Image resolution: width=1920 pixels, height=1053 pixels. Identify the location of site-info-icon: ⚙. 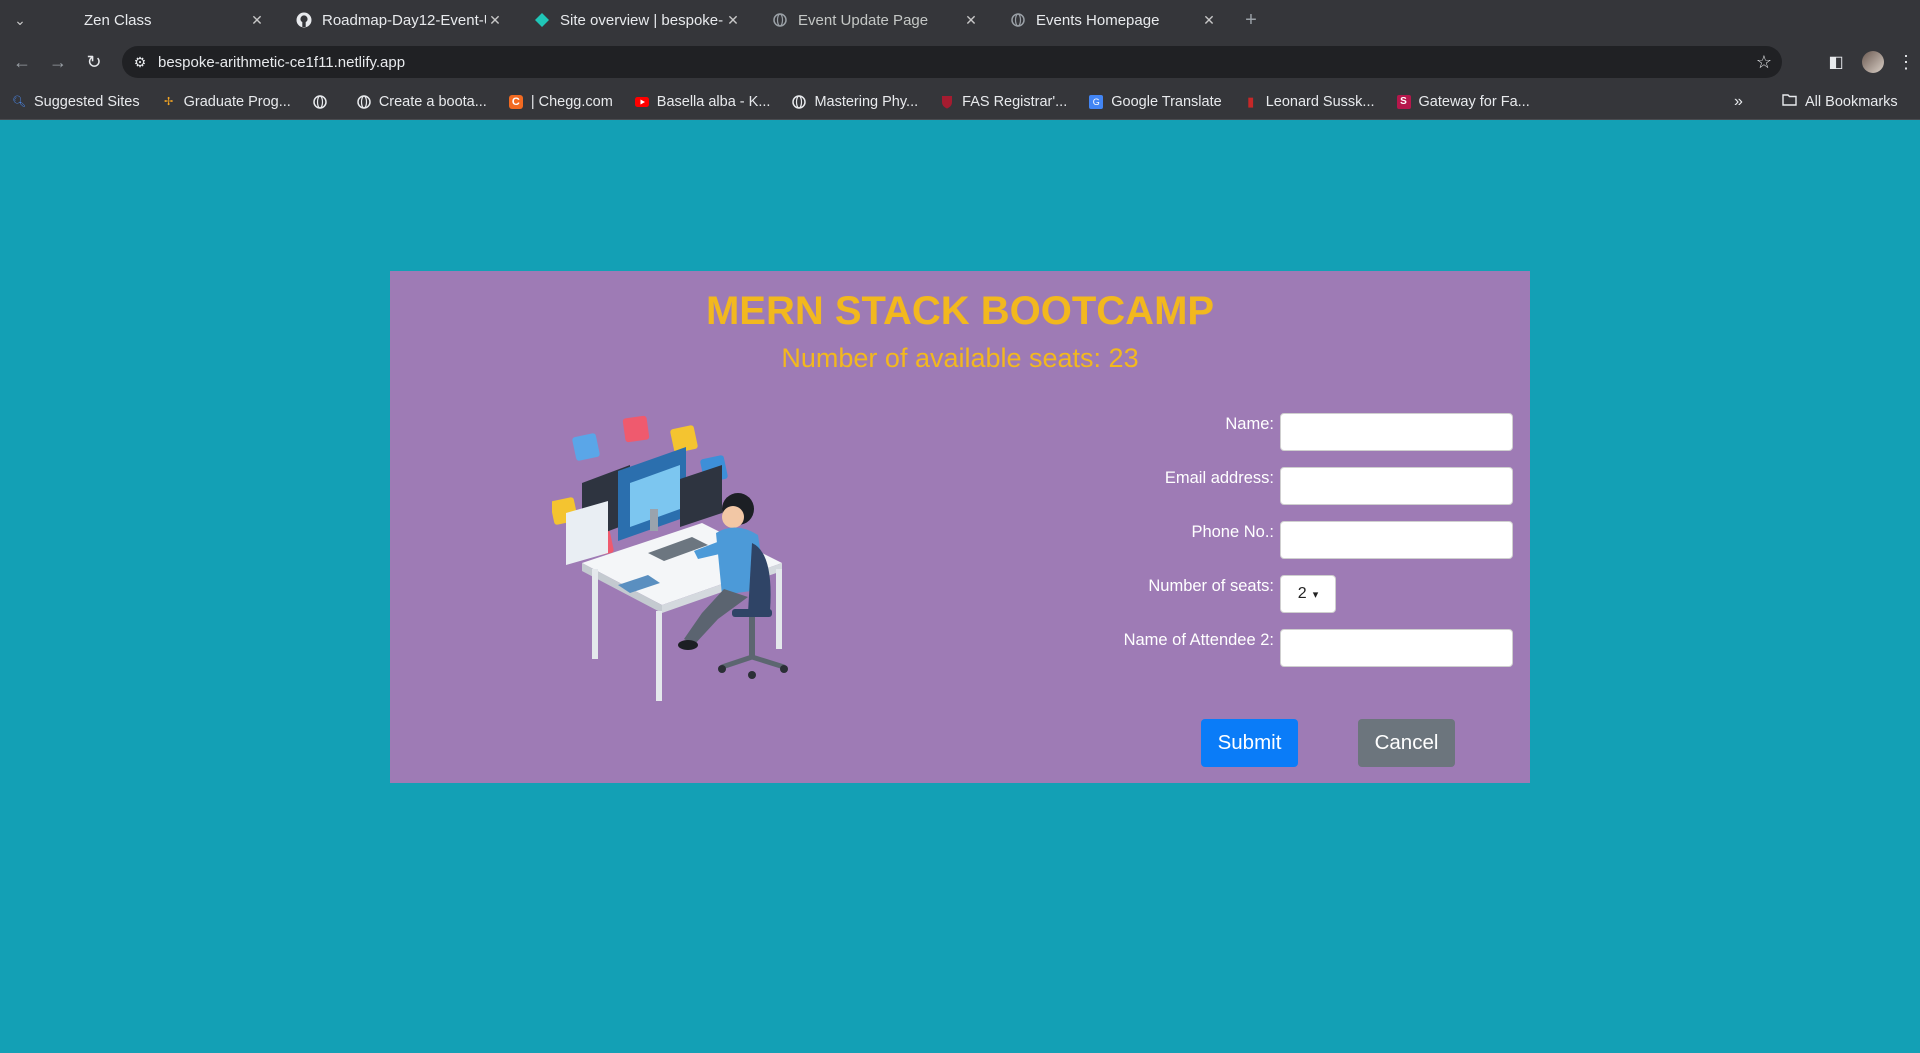
(140, 62).